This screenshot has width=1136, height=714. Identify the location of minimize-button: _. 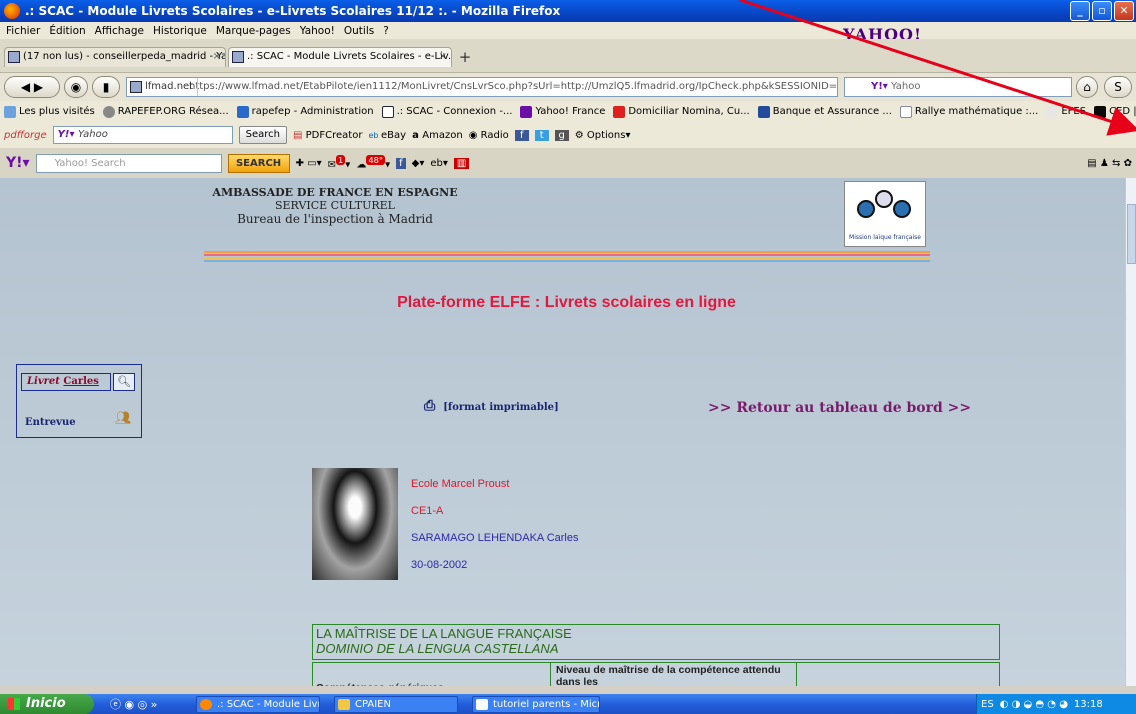
(1080, 11).